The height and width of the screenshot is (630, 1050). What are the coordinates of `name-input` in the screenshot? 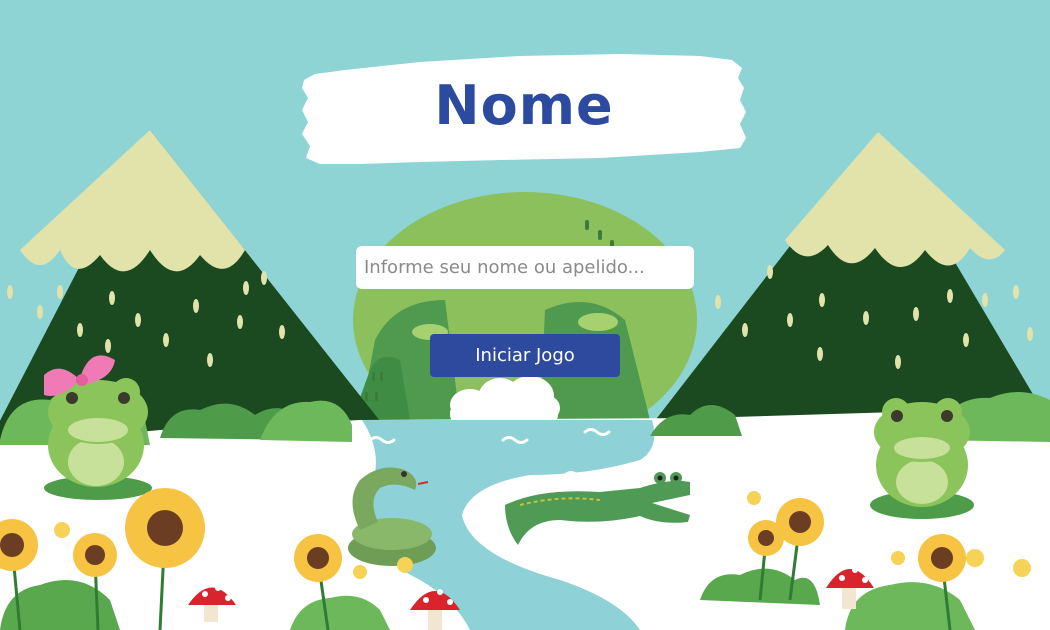 It's located at (525, 267).